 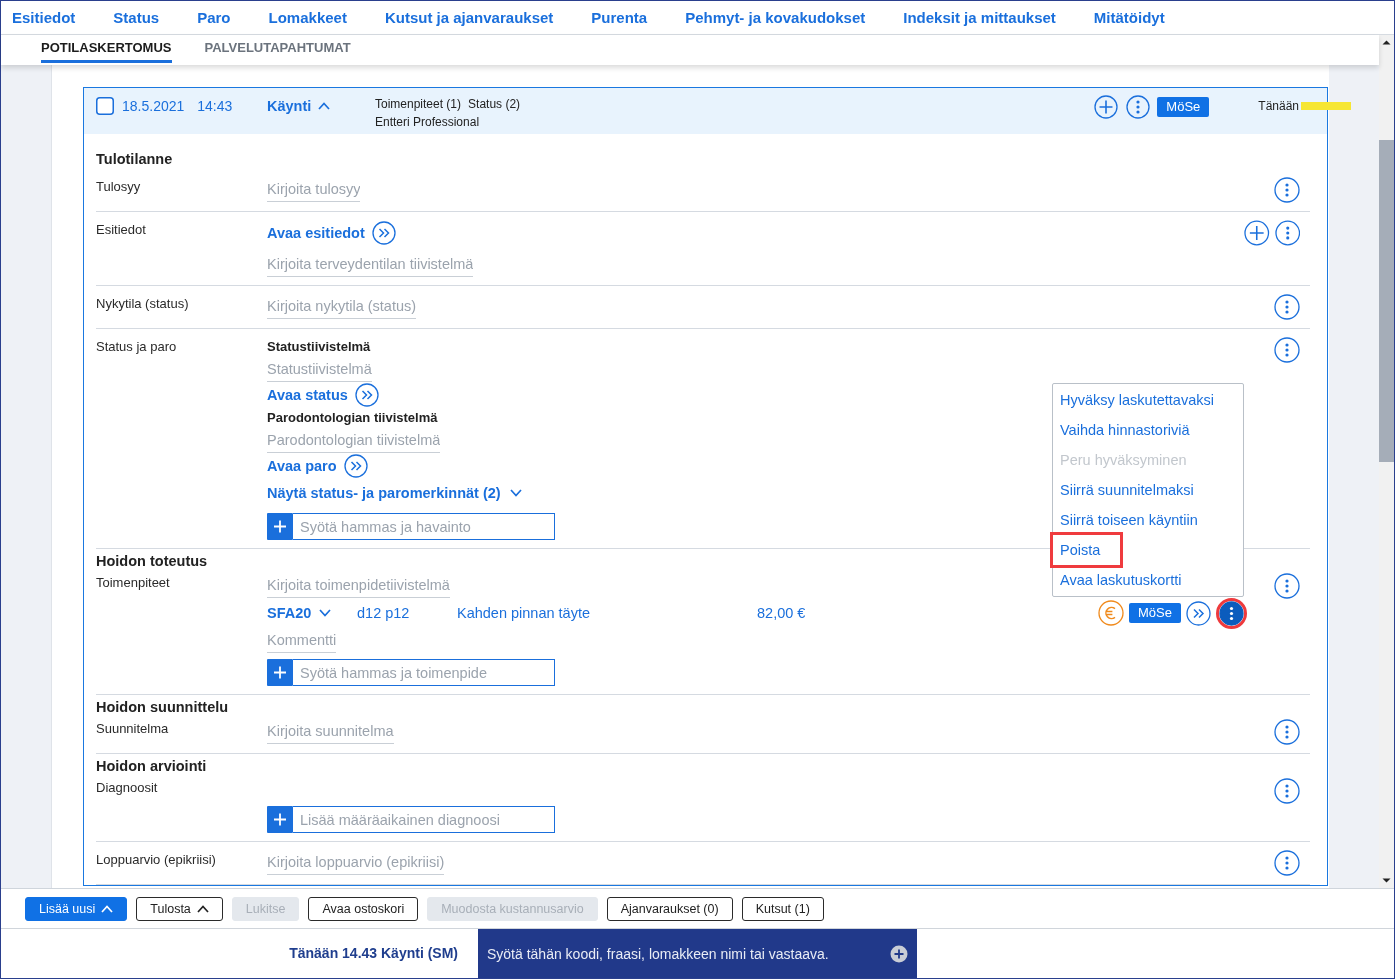 What do you see at coordinates (342, 306) in the screenshot?
I see `text-field: Kirjoita nykytila (status)` at bounding box center [342, 306].